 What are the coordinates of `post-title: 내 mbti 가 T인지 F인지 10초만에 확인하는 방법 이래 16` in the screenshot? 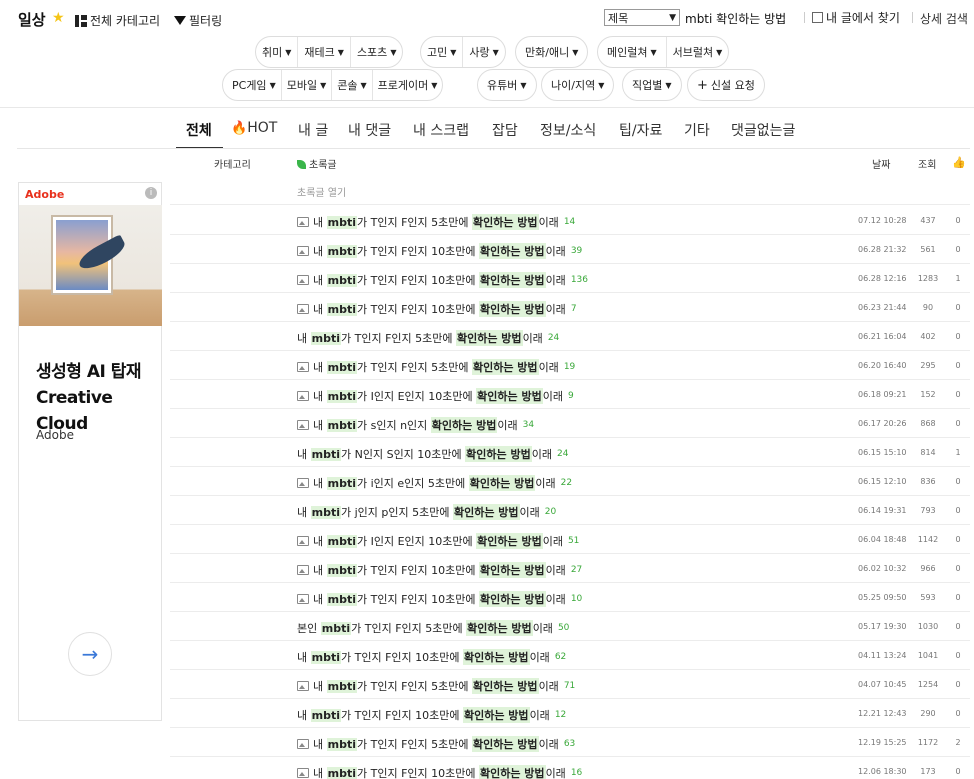 It's located at (439, 772).